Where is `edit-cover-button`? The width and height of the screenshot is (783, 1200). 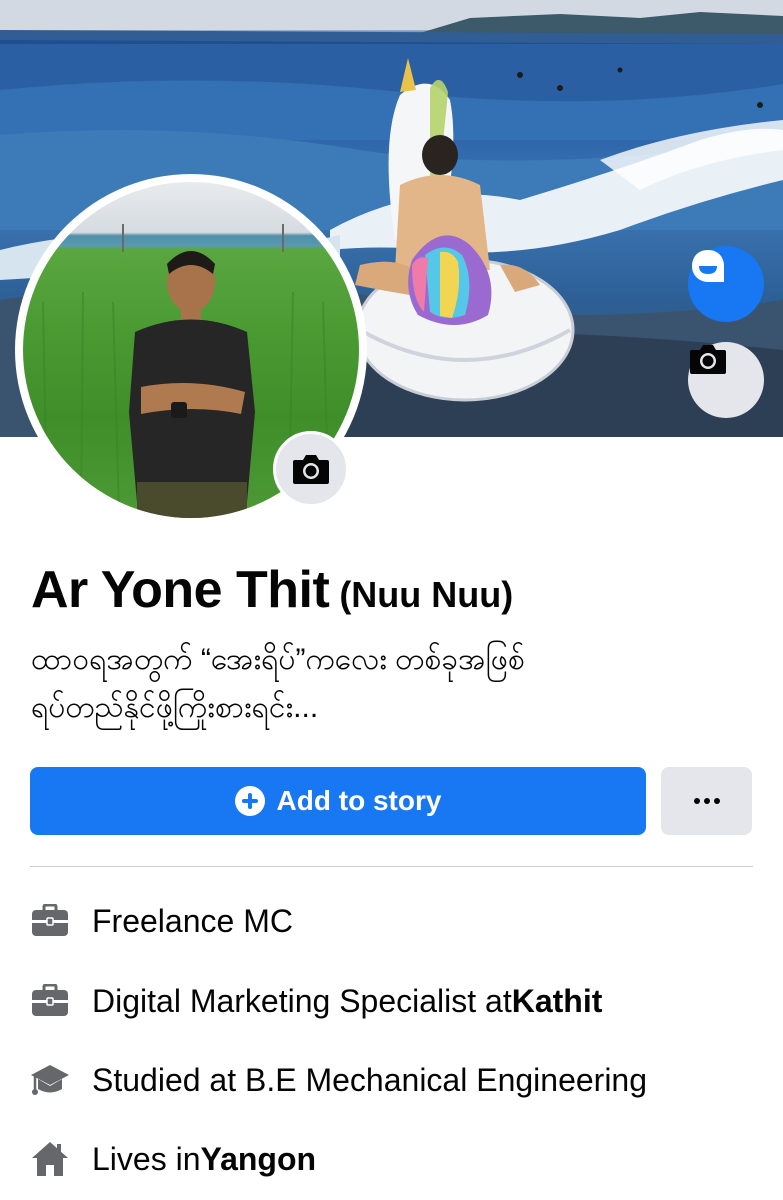
edit-cover-button is located at coordinates (726, 380).